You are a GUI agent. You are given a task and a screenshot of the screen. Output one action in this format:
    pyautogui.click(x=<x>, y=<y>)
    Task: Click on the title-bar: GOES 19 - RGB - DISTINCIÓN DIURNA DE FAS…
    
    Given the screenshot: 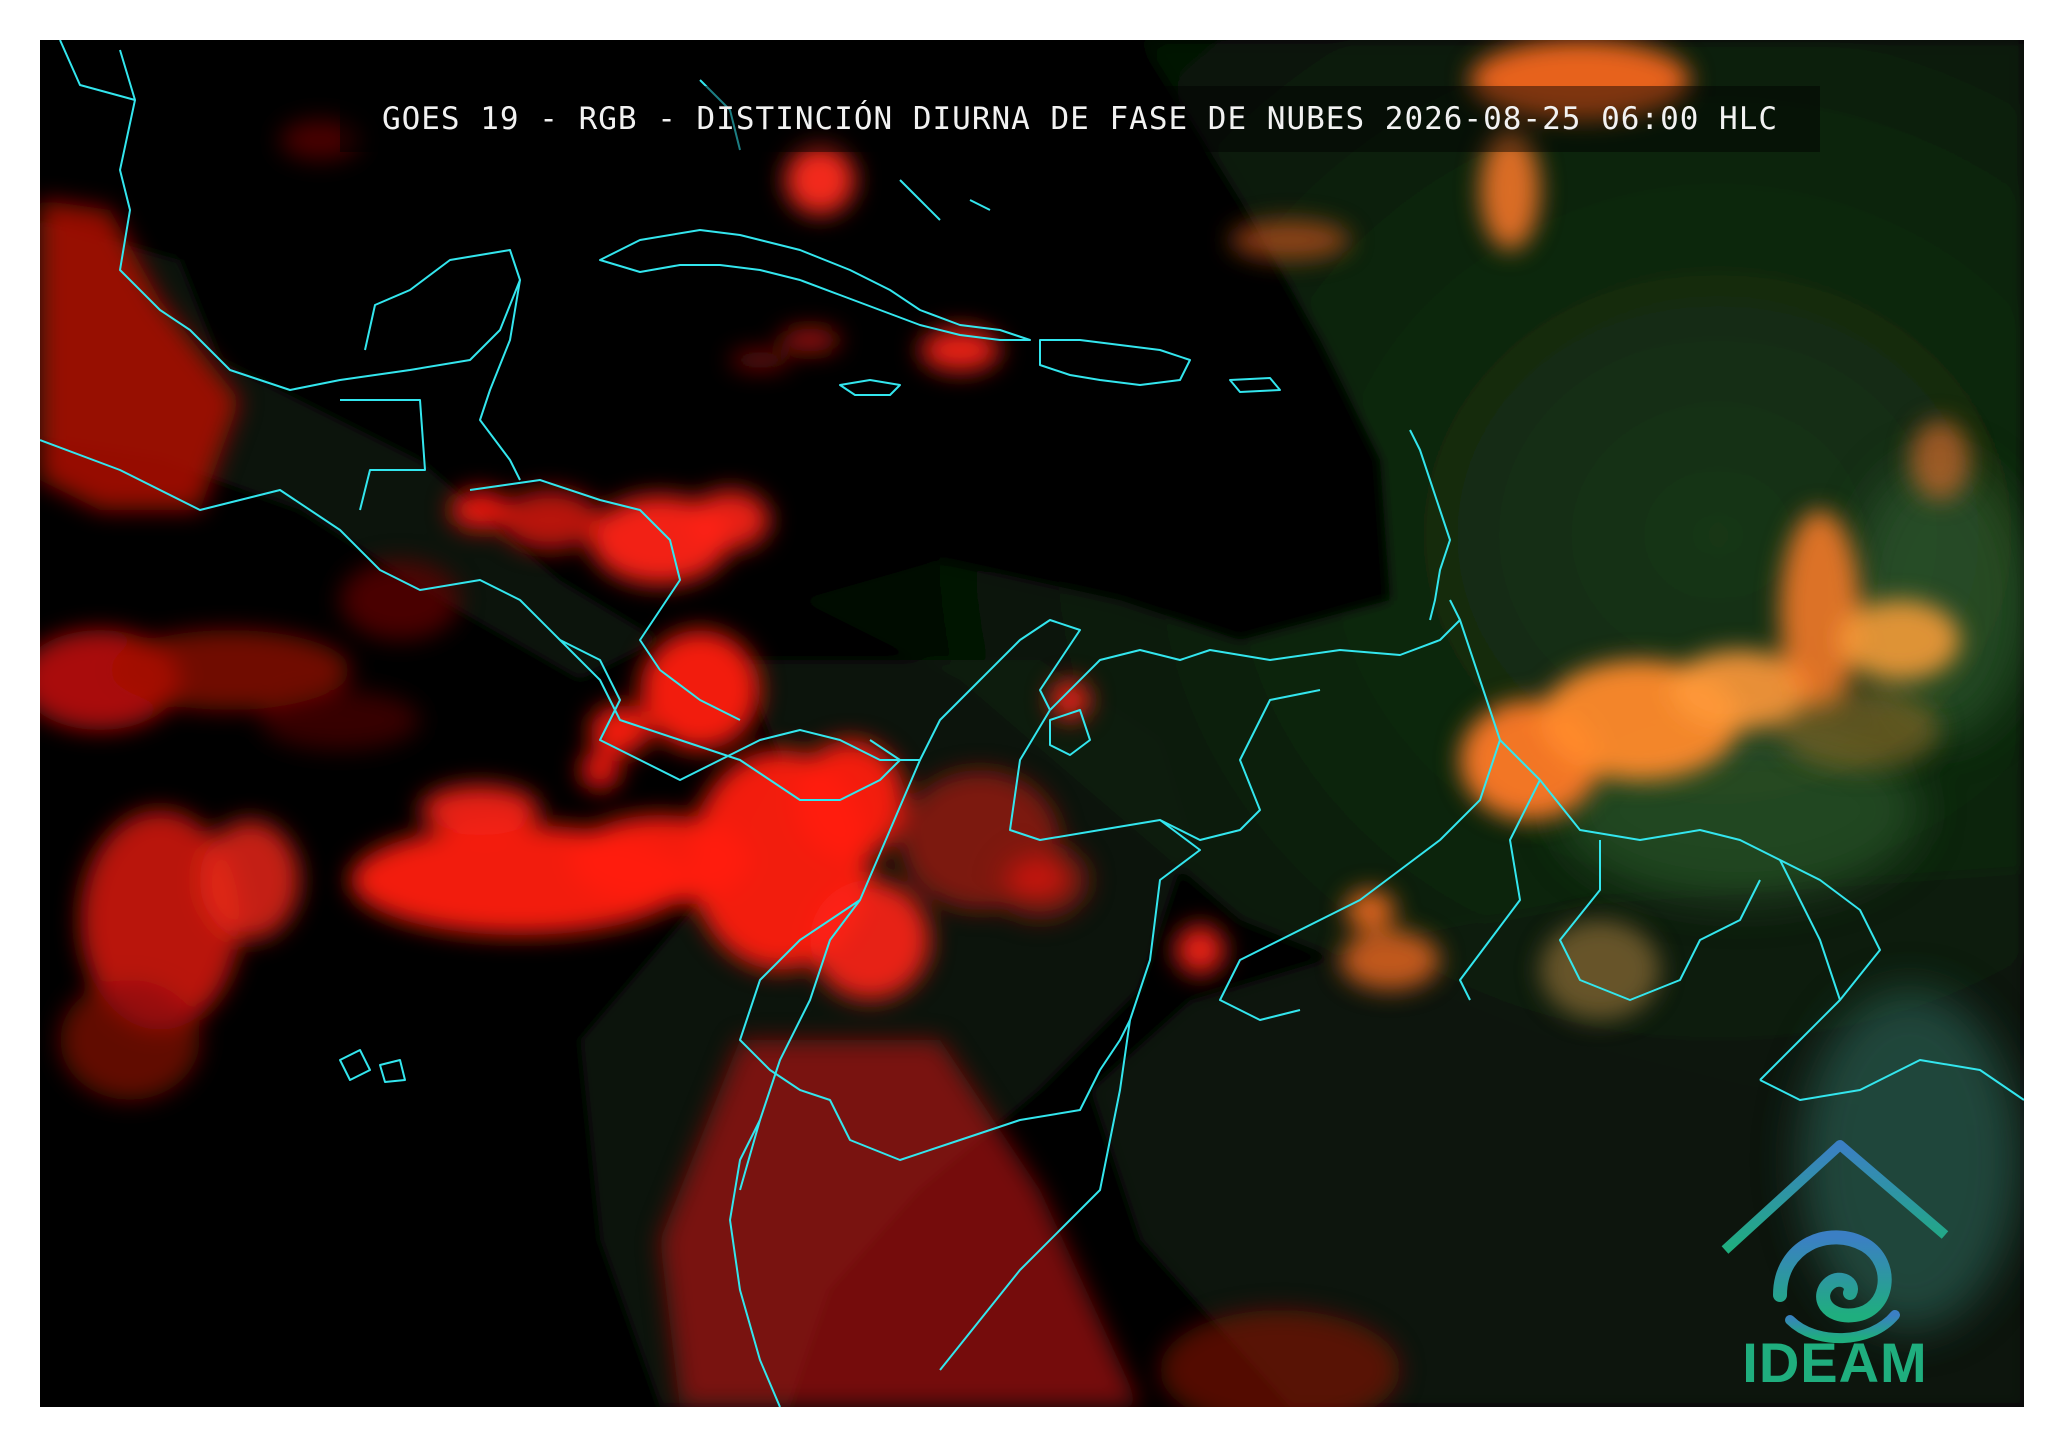 What is the action you would take?
    pyautogui.click(x=1080, y=119)
    